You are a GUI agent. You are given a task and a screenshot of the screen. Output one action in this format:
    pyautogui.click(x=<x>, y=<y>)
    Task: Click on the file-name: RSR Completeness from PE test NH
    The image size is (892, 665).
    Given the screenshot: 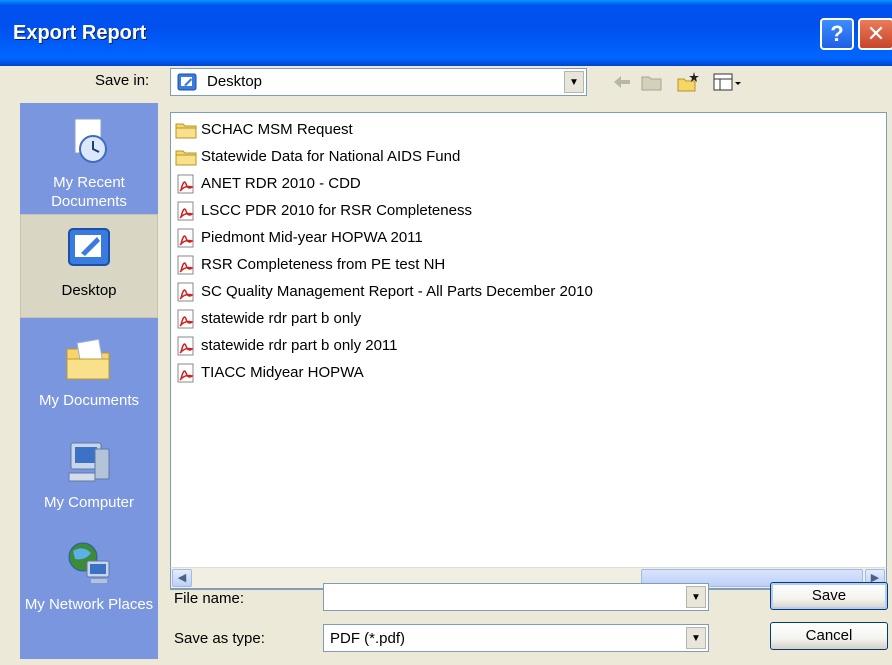 What is the action you would take?
    pyautogui.click(x=323, y=264)
    